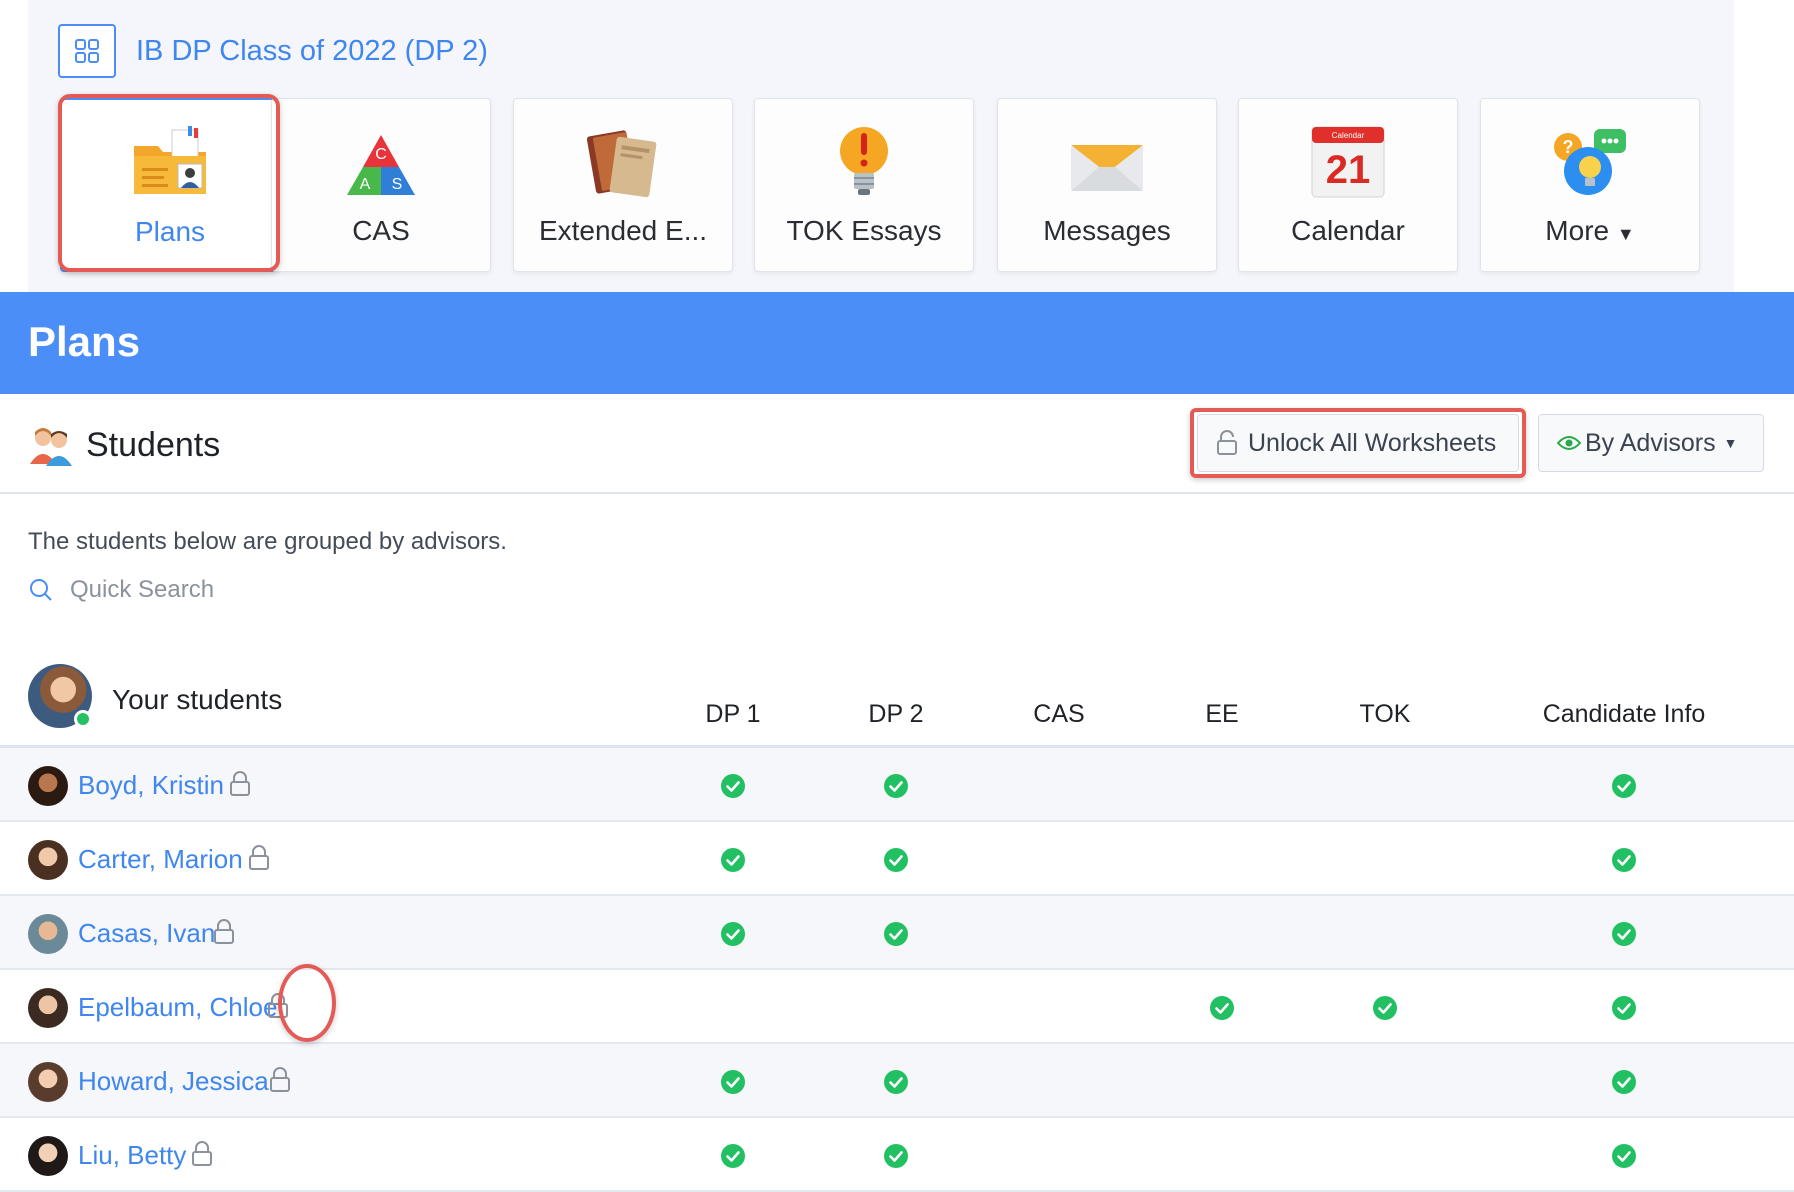 Image resolution: width=1794 pixels, height=1192 pixels. What do you see at coordinates (177, 1007) in the screenshot?
I see `student-name-link: Epelbaum, Chloe` at bounding box center [177, 1007].